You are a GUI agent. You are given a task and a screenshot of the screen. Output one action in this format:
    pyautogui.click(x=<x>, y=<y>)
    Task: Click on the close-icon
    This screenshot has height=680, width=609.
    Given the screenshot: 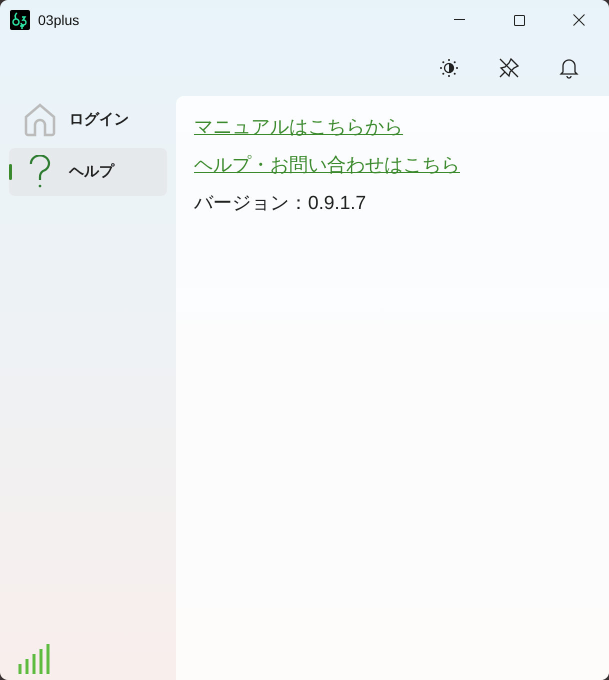 What is the action you would take?
    pyautogui.click(x=579, y=20)
    